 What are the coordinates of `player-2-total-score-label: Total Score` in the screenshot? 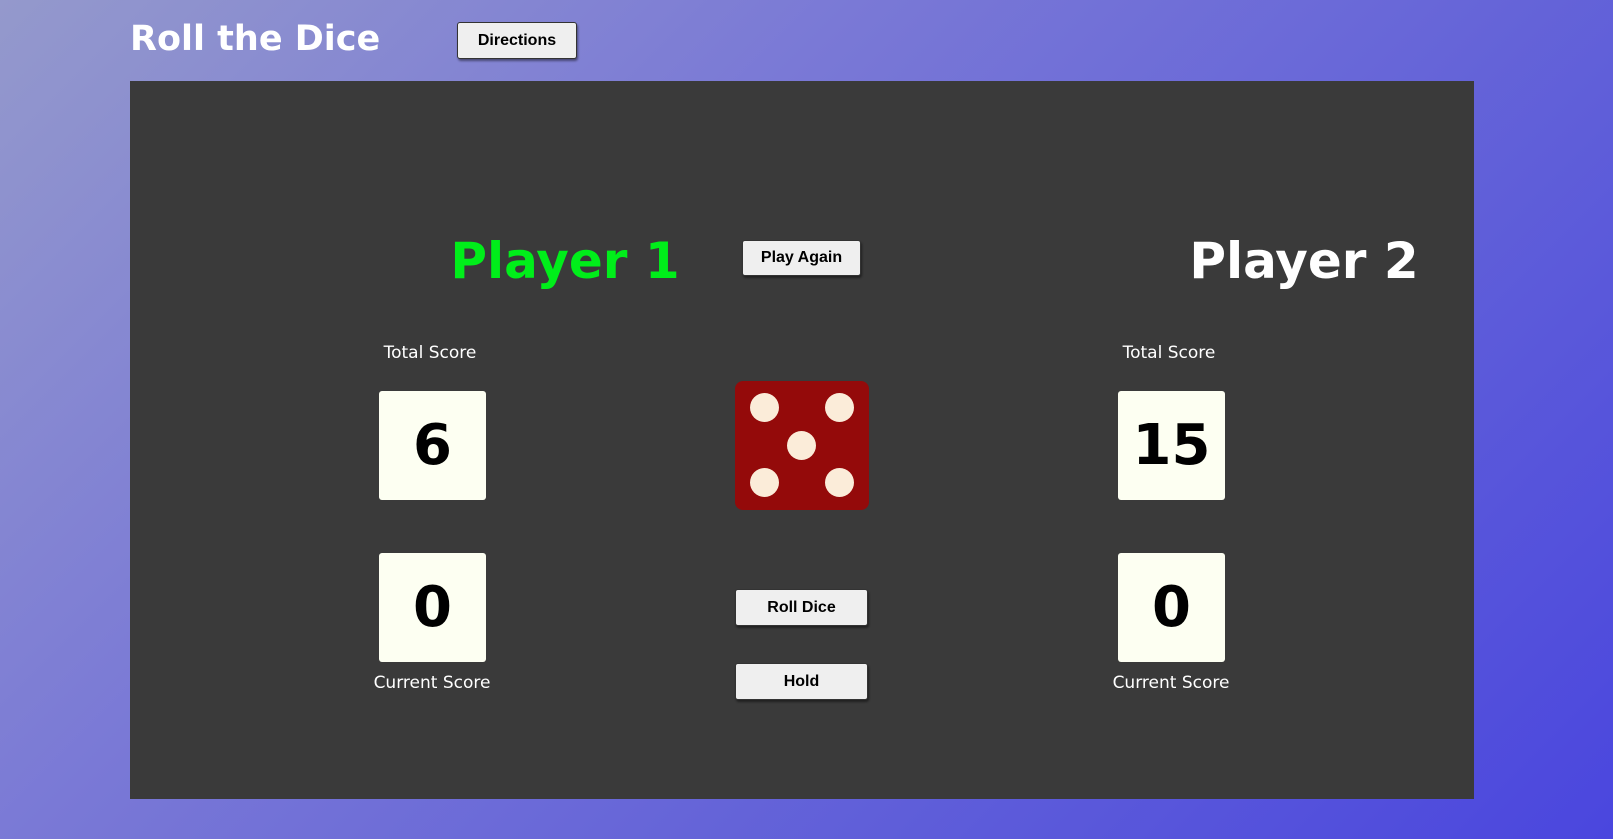 It's located at (1169, 353).